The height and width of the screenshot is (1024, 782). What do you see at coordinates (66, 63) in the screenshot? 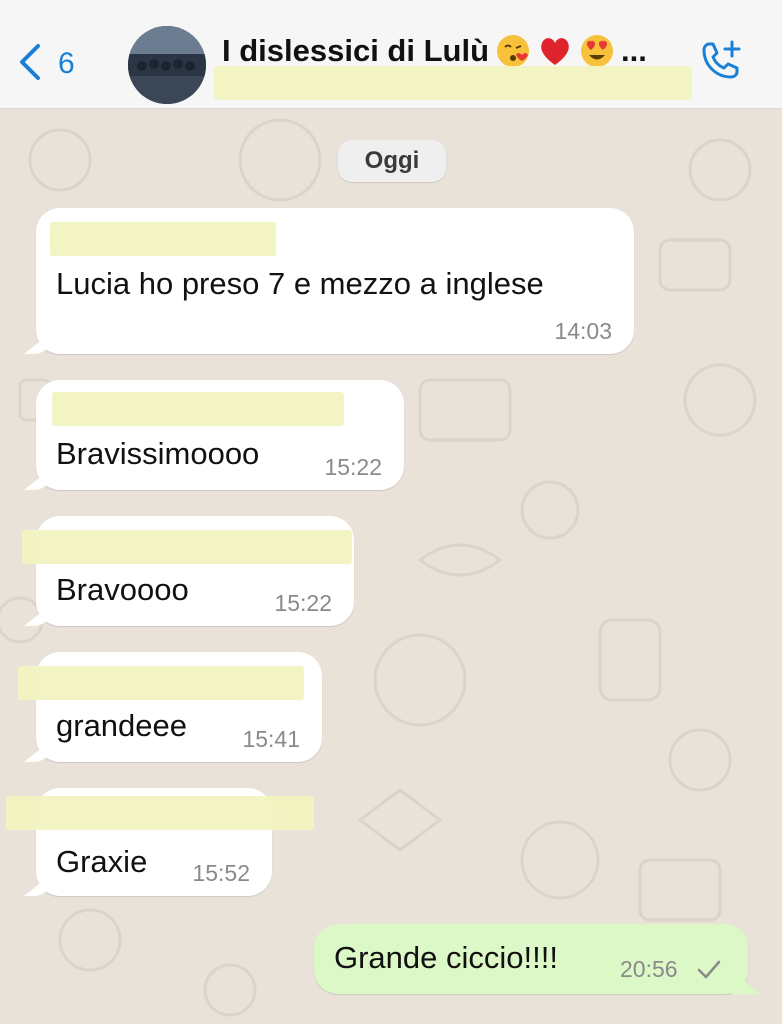
I see `unread-count: 6` at bounding box center [66, 63].